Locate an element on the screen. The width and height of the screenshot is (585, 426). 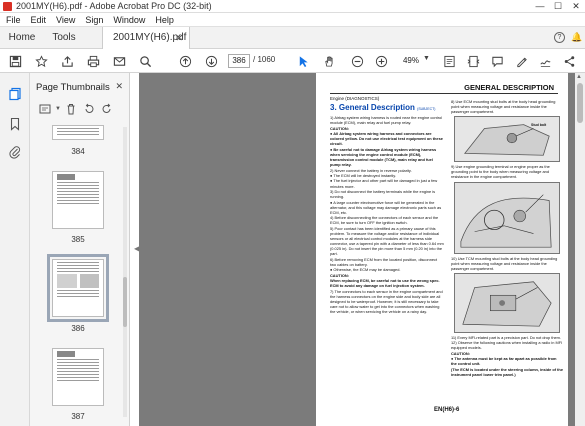
page-section-label: Engine (DIAGNOSTICS) is located at coordinates (355, 98).